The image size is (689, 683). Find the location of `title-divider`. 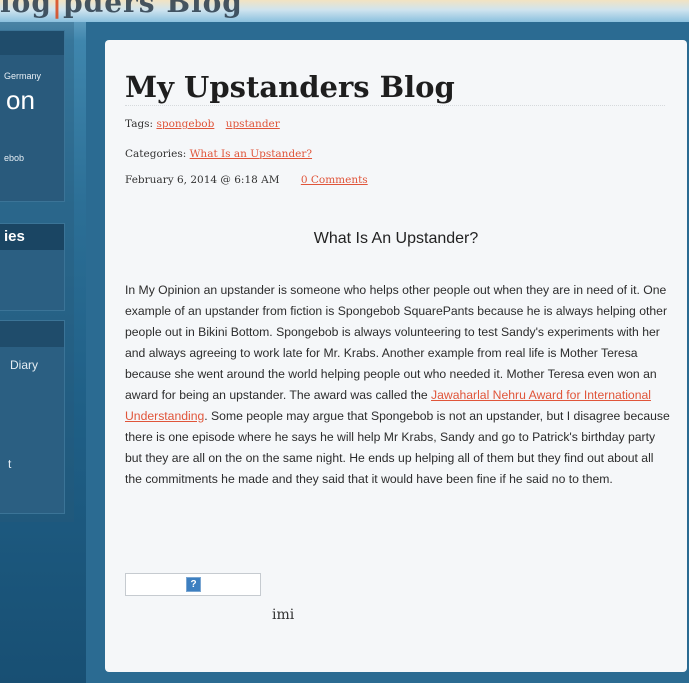

title-divider is located at coordinates (395, 105).